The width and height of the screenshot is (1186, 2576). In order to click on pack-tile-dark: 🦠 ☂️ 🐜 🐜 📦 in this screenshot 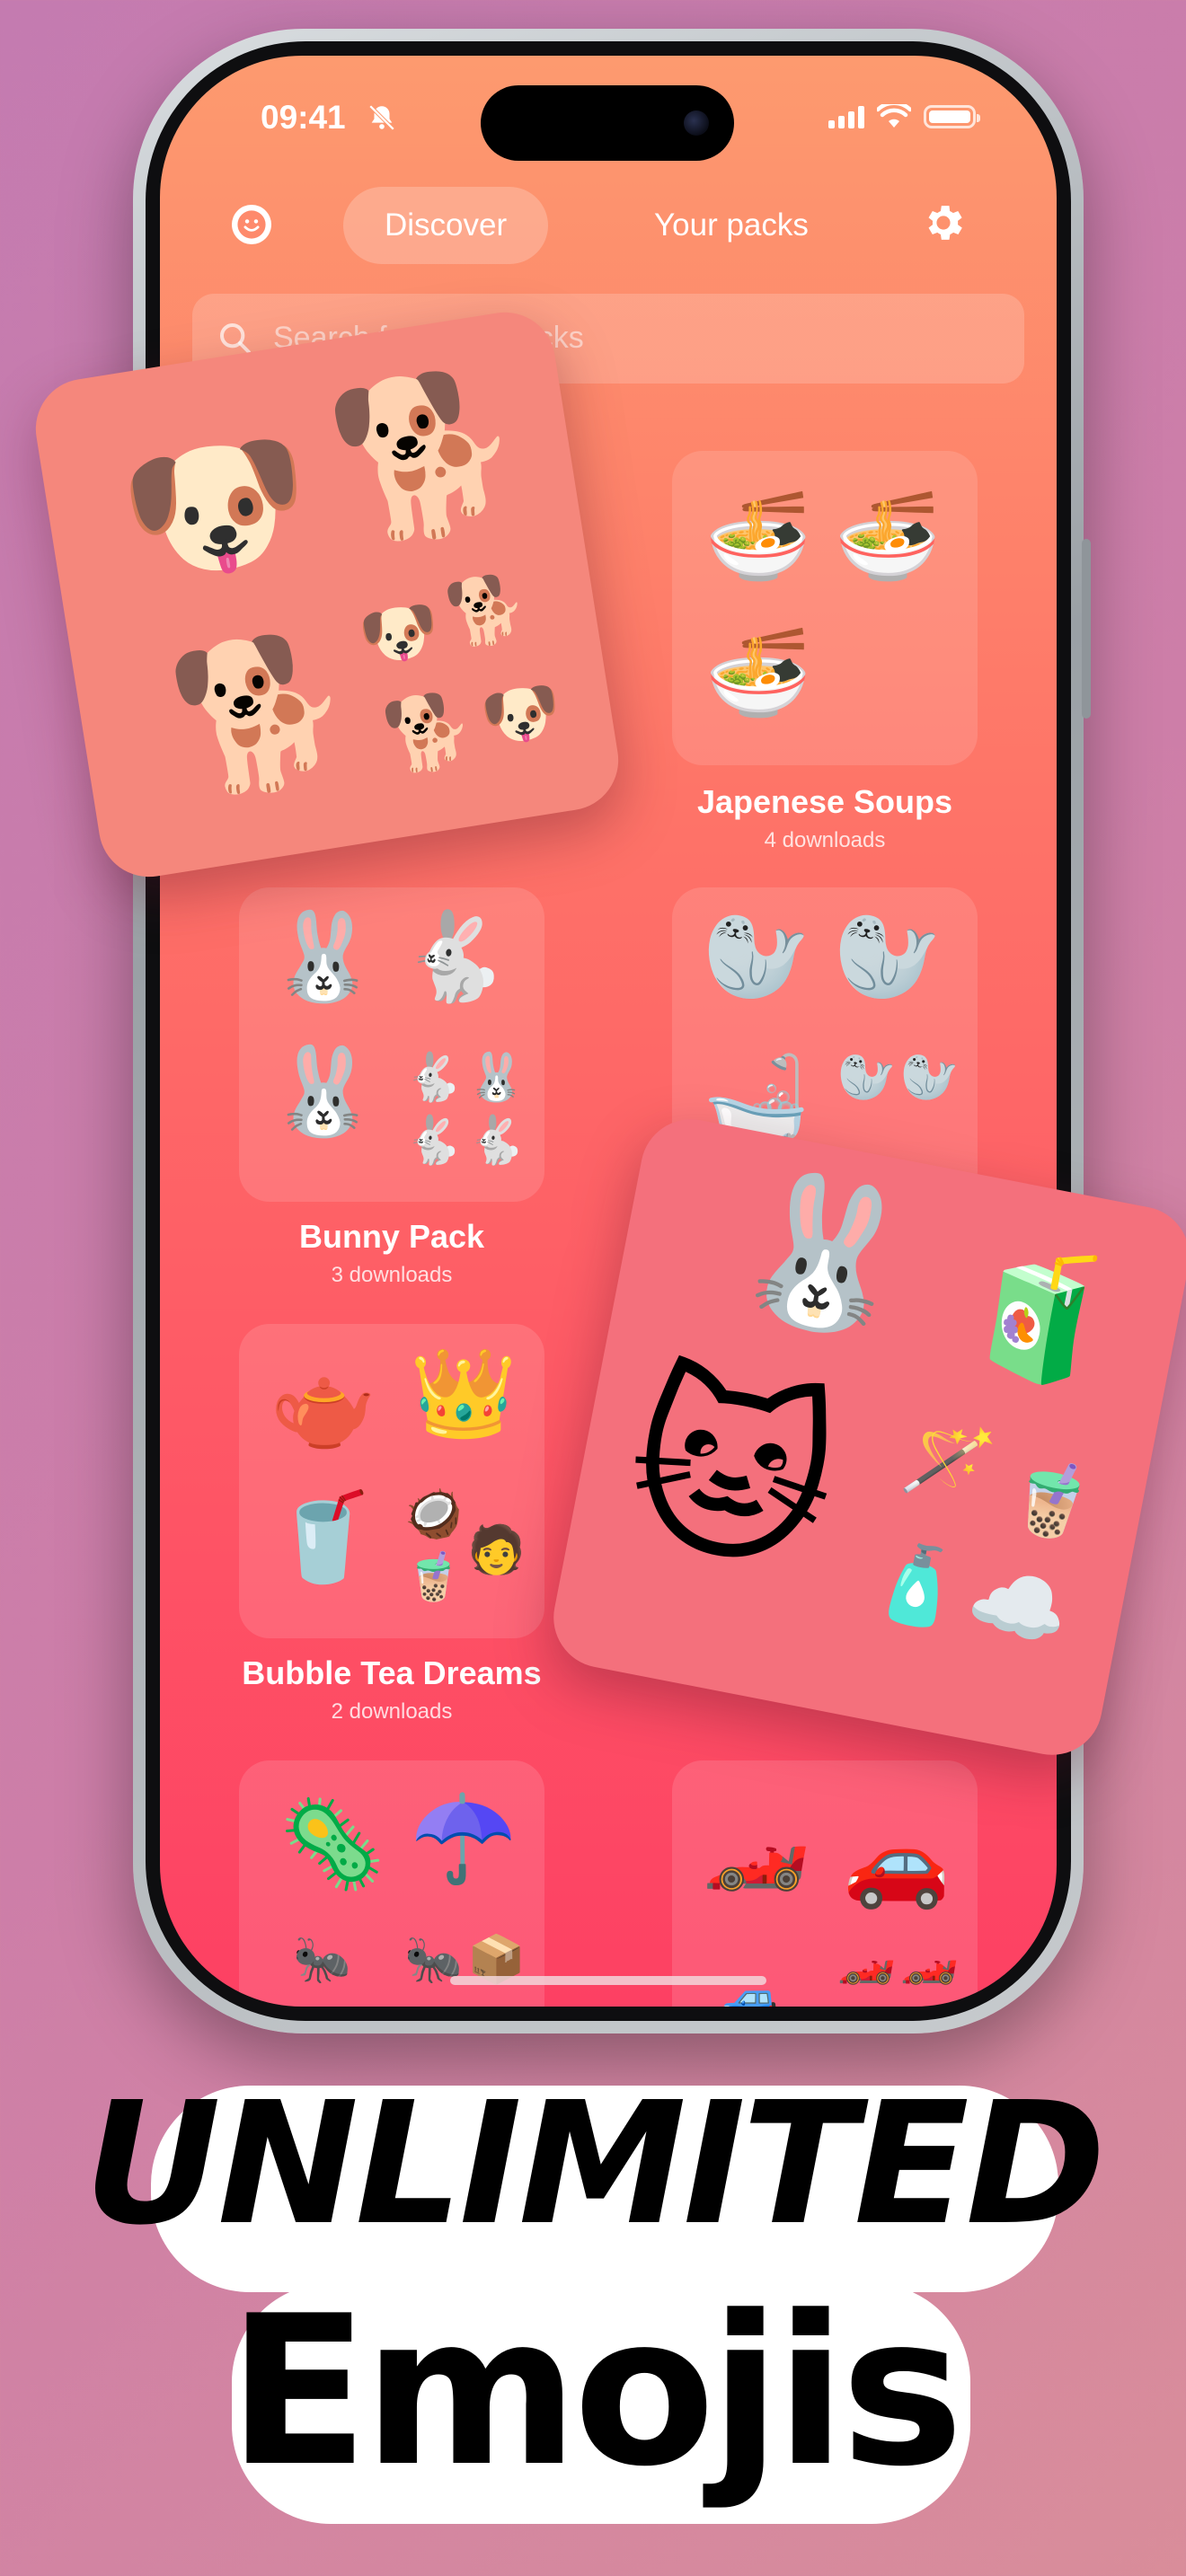, I will do `click(391, 1883)`.